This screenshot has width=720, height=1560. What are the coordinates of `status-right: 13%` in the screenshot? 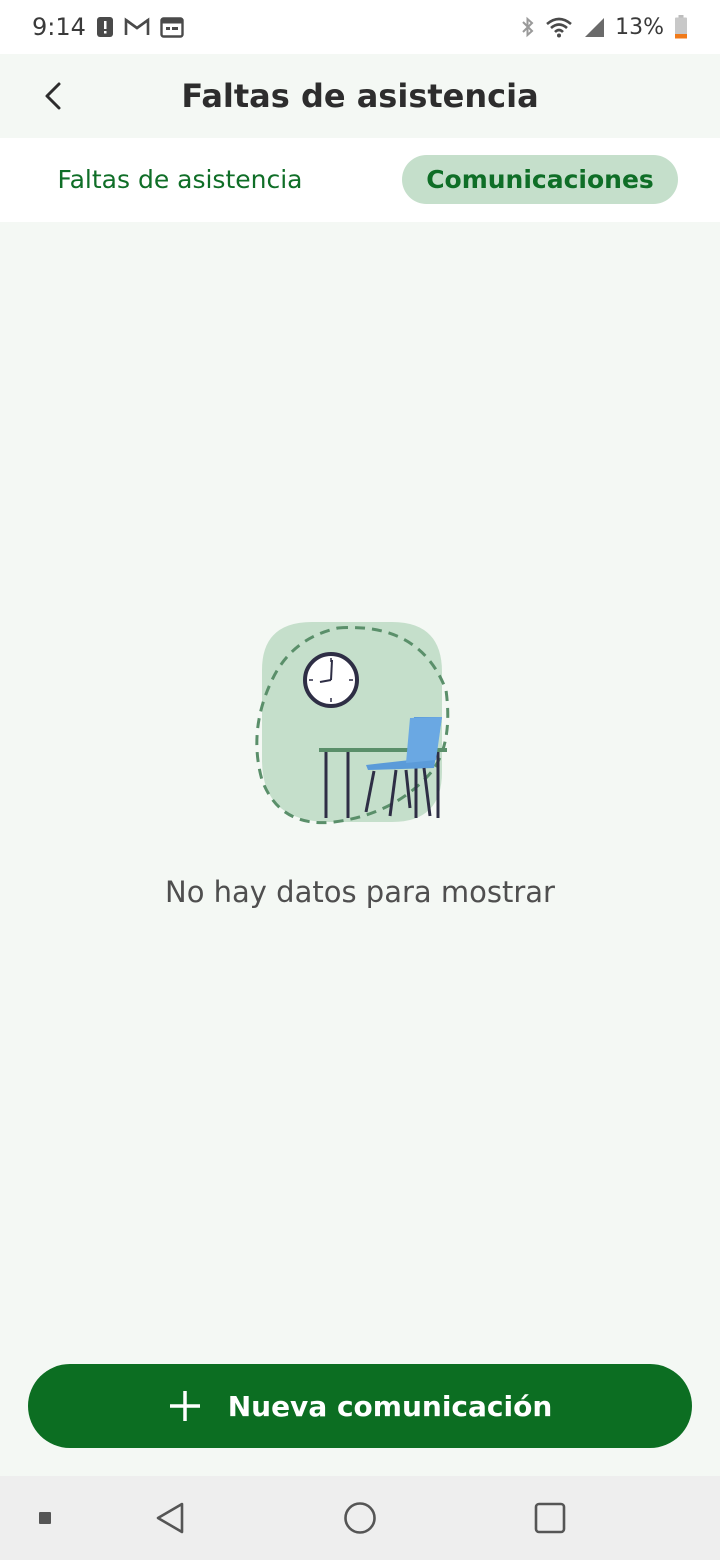 It's located at (604, 27).